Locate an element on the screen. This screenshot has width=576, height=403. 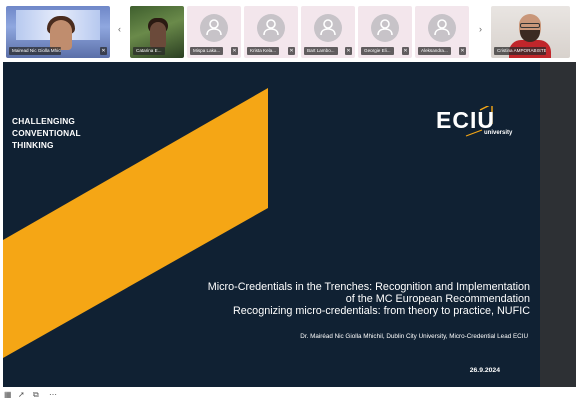
eciu-logo: ECIU university is located at coordinates (476, 126).